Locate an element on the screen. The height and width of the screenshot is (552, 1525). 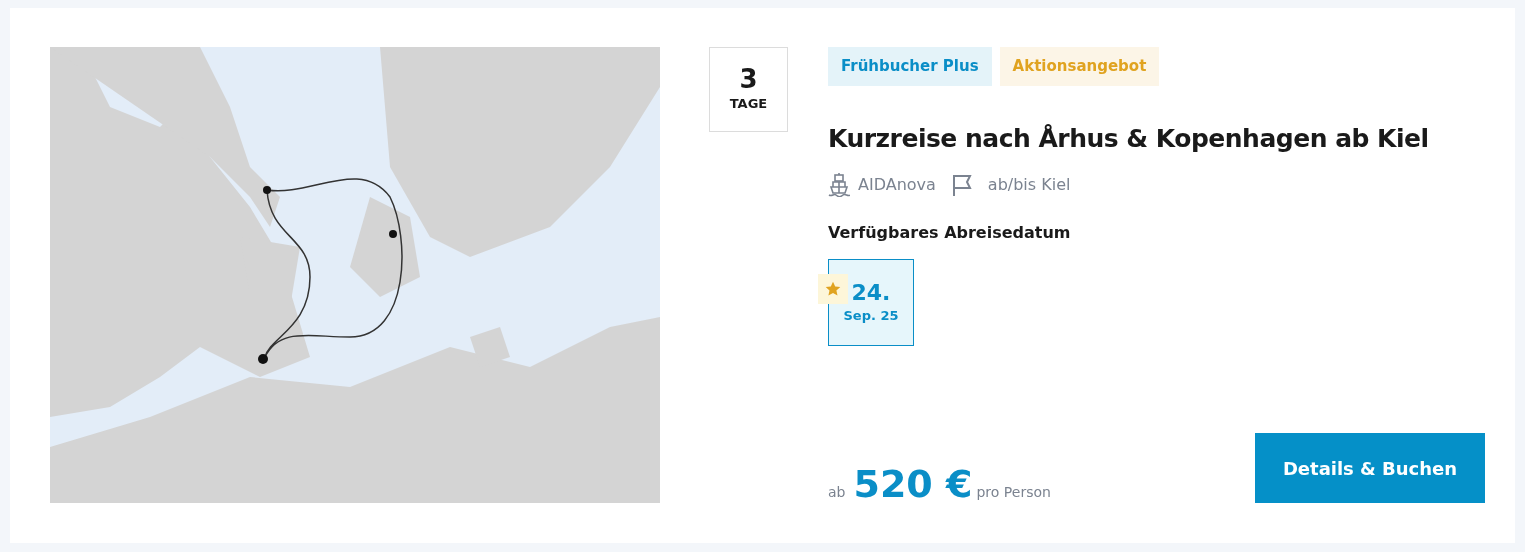
section-heading: Verfügbares Abreisedatum is located at coordinates (950, 233).